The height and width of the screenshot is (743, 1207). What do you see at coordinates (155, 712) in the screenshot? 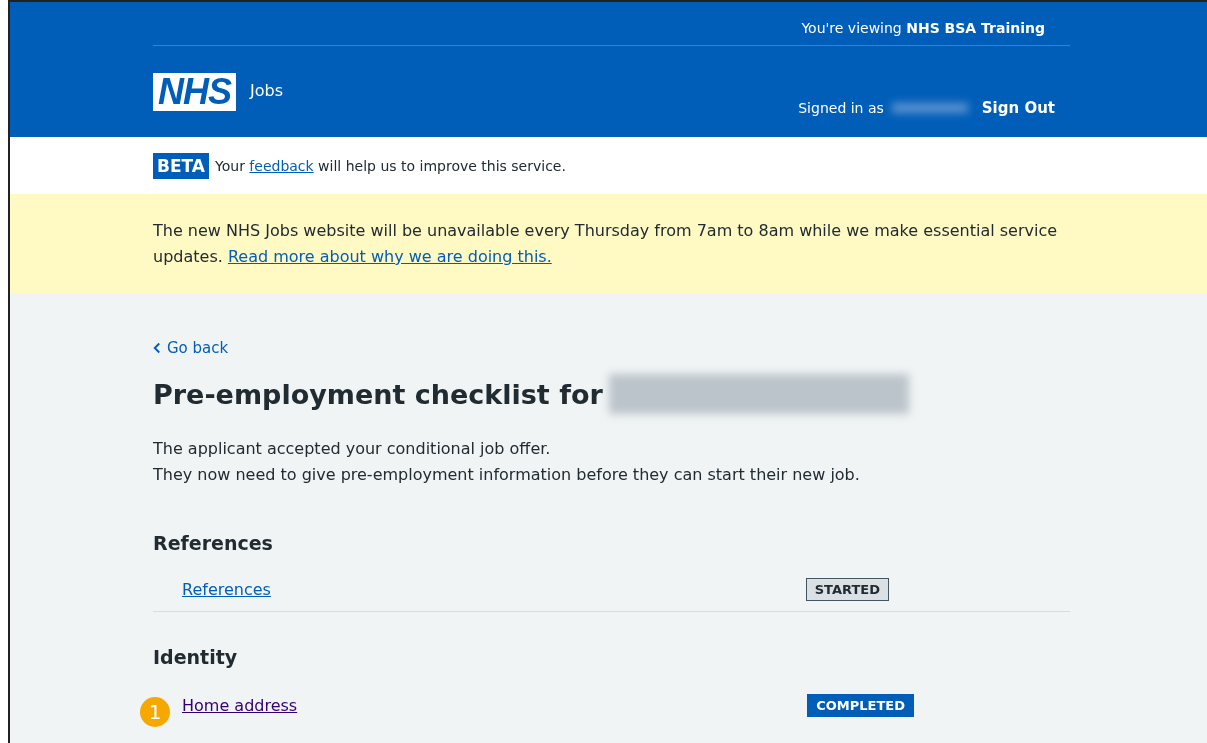
I see `step-marker: 1` at bounding box center [155, 712].